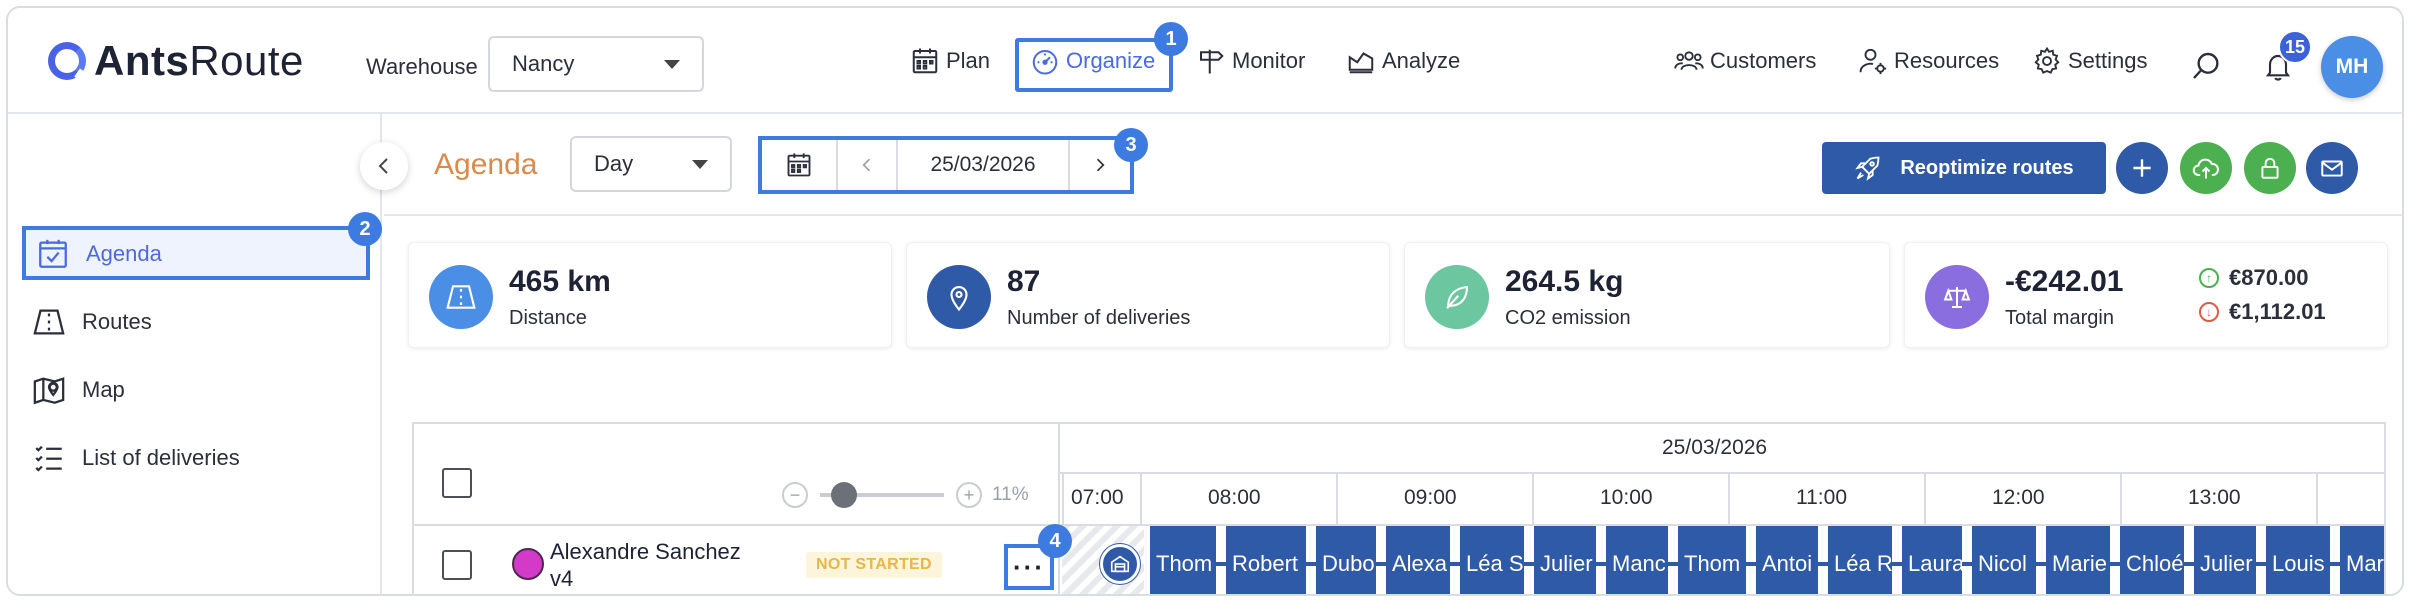  What do you see at coordinates (2352, 67) in the screenshot?
I see `user-avatar: MH` at bounding box center [2352, 67].